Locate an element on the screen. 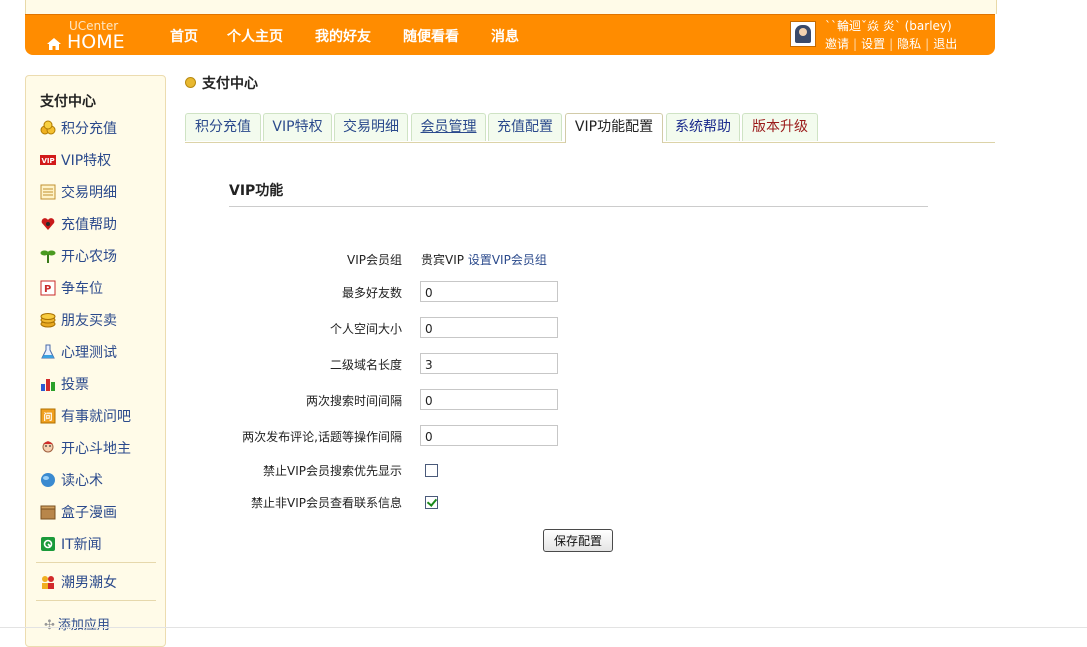 The width and height of the screenshot is (1087, 647). sidebar-item-transactions: 交易明细 is located at coordinates (78, 193).